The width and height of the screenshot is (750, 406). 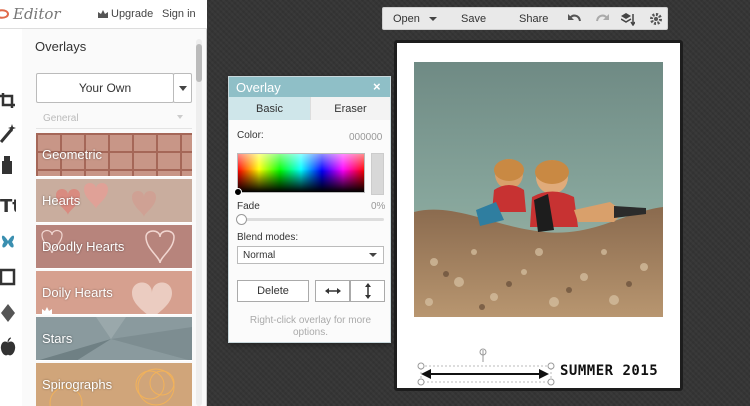 What do you see at coordinates (533, 19) in the screenshot?
I see `share-button: Share` at bounding box center [533, 19].